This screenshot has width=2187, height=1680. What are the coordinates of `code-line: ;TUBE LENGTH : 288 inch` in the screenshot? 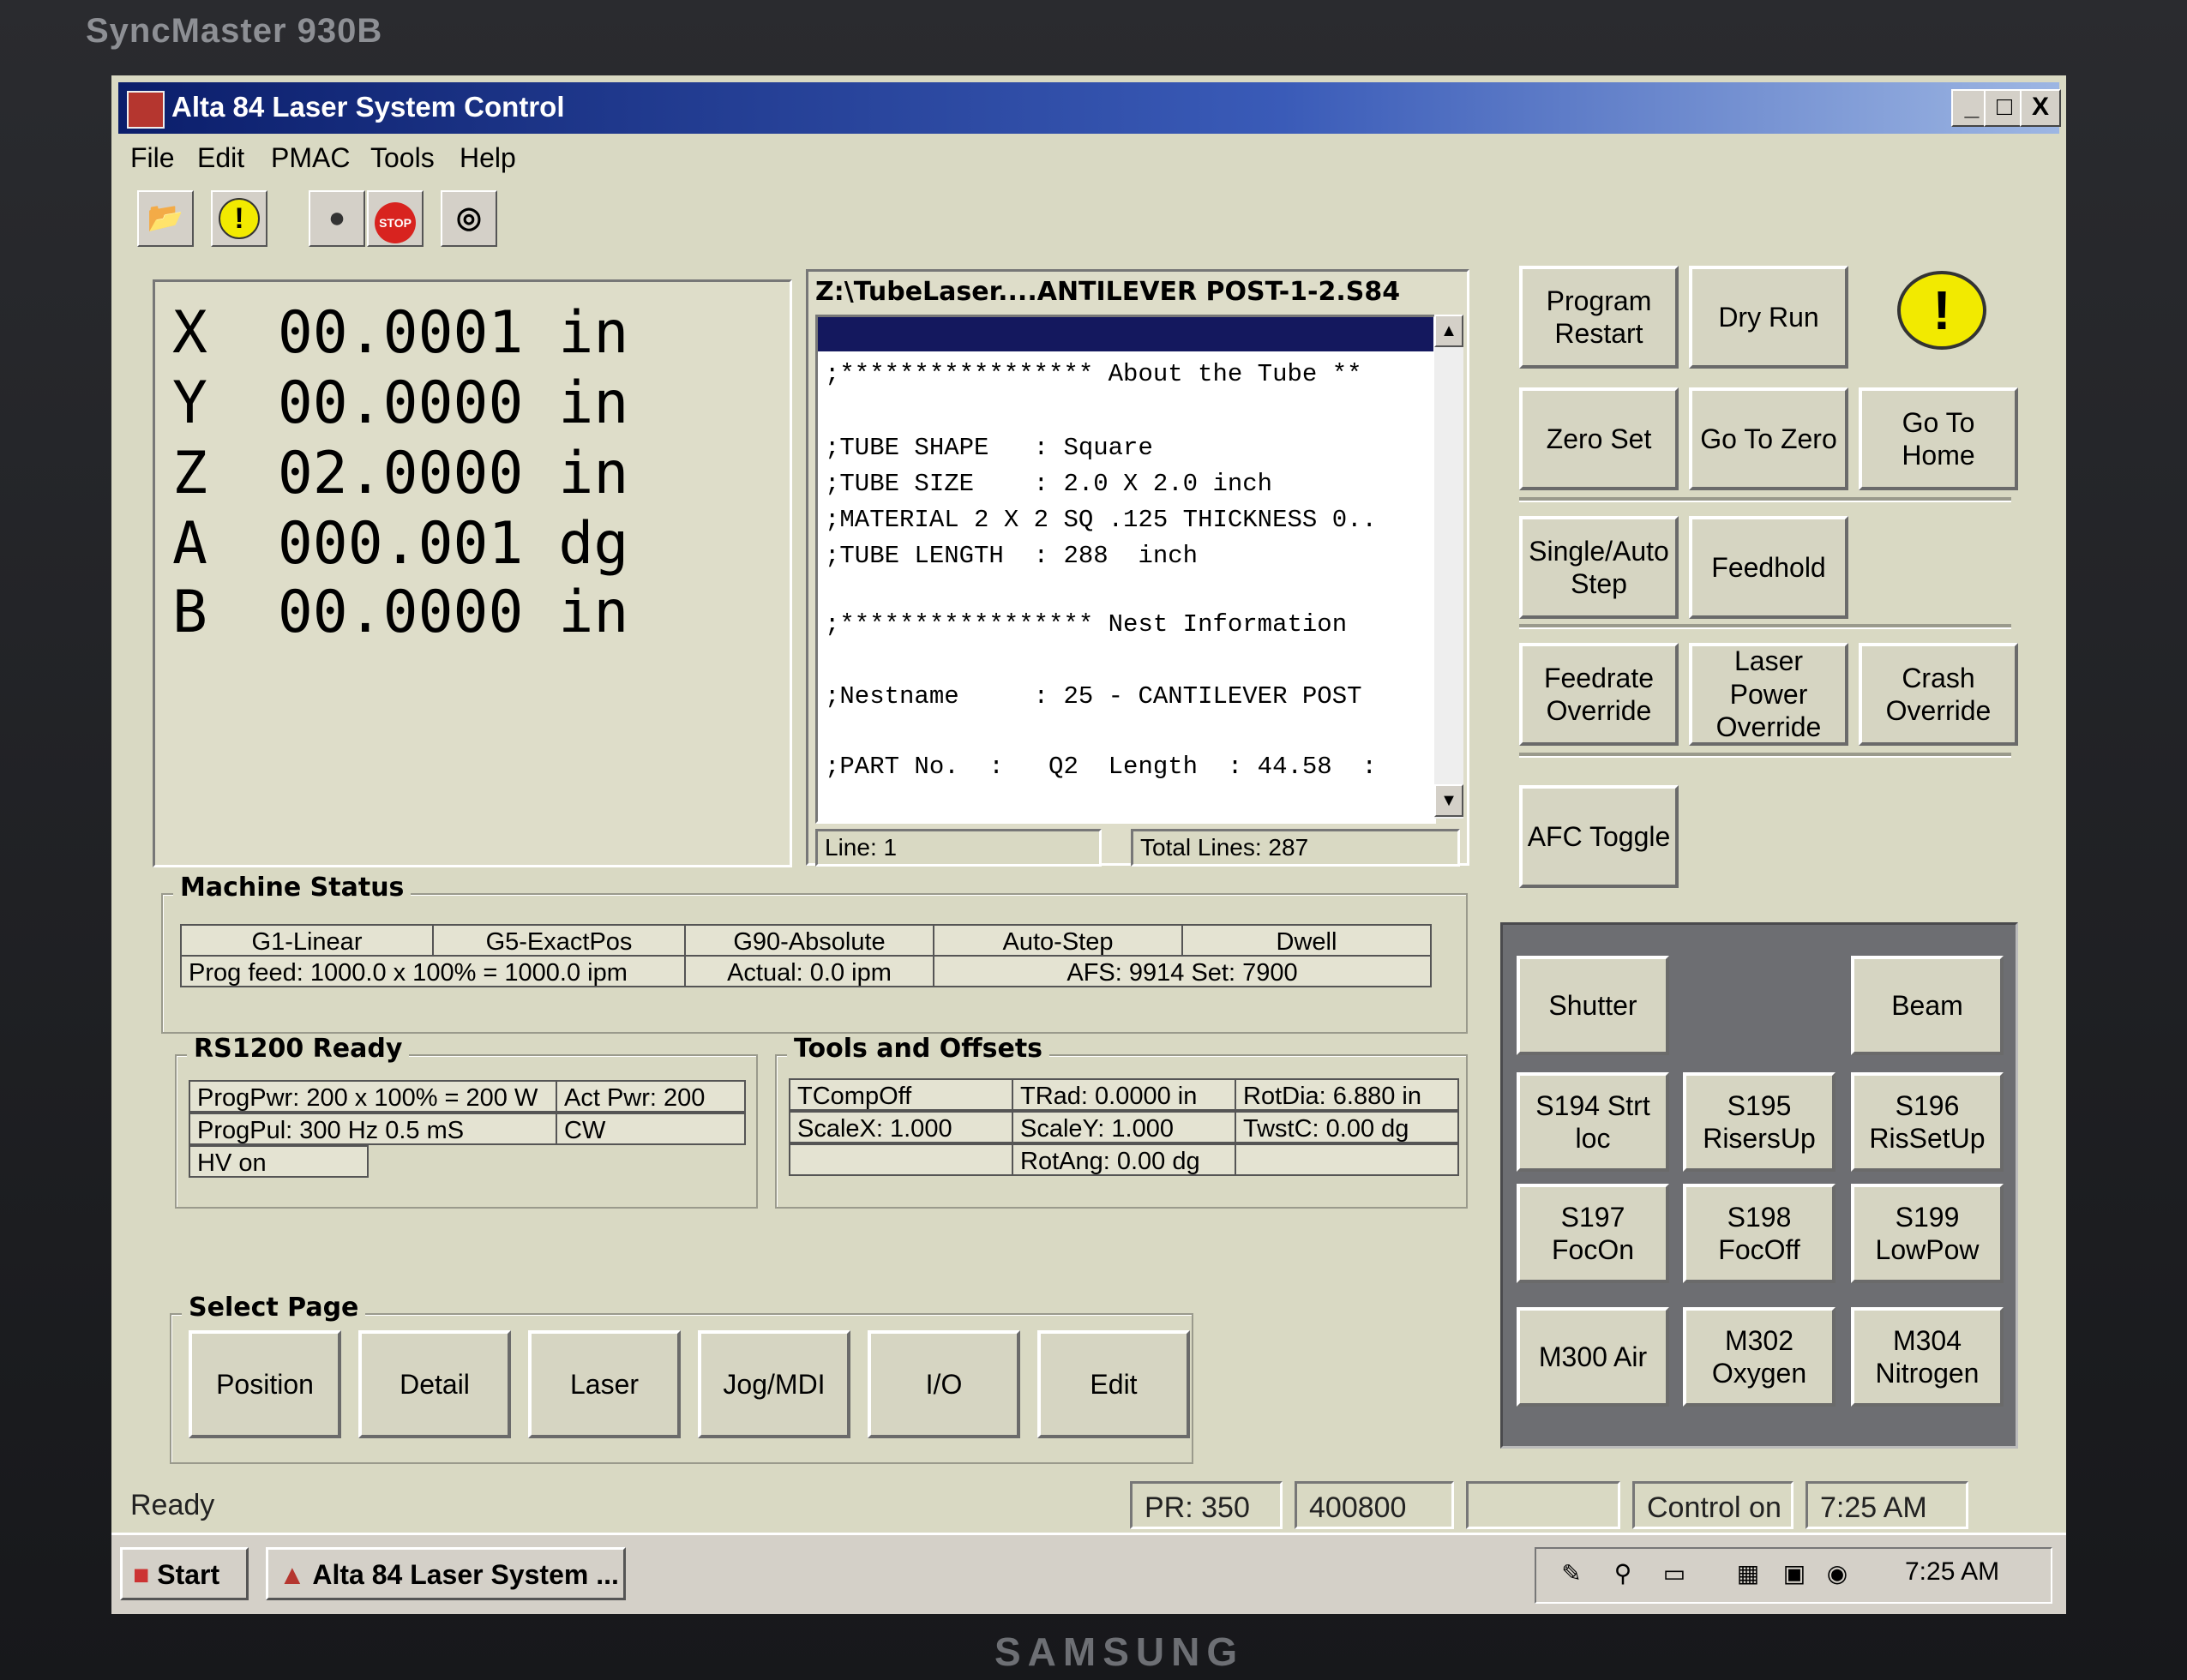 It's located at (1012, 556).